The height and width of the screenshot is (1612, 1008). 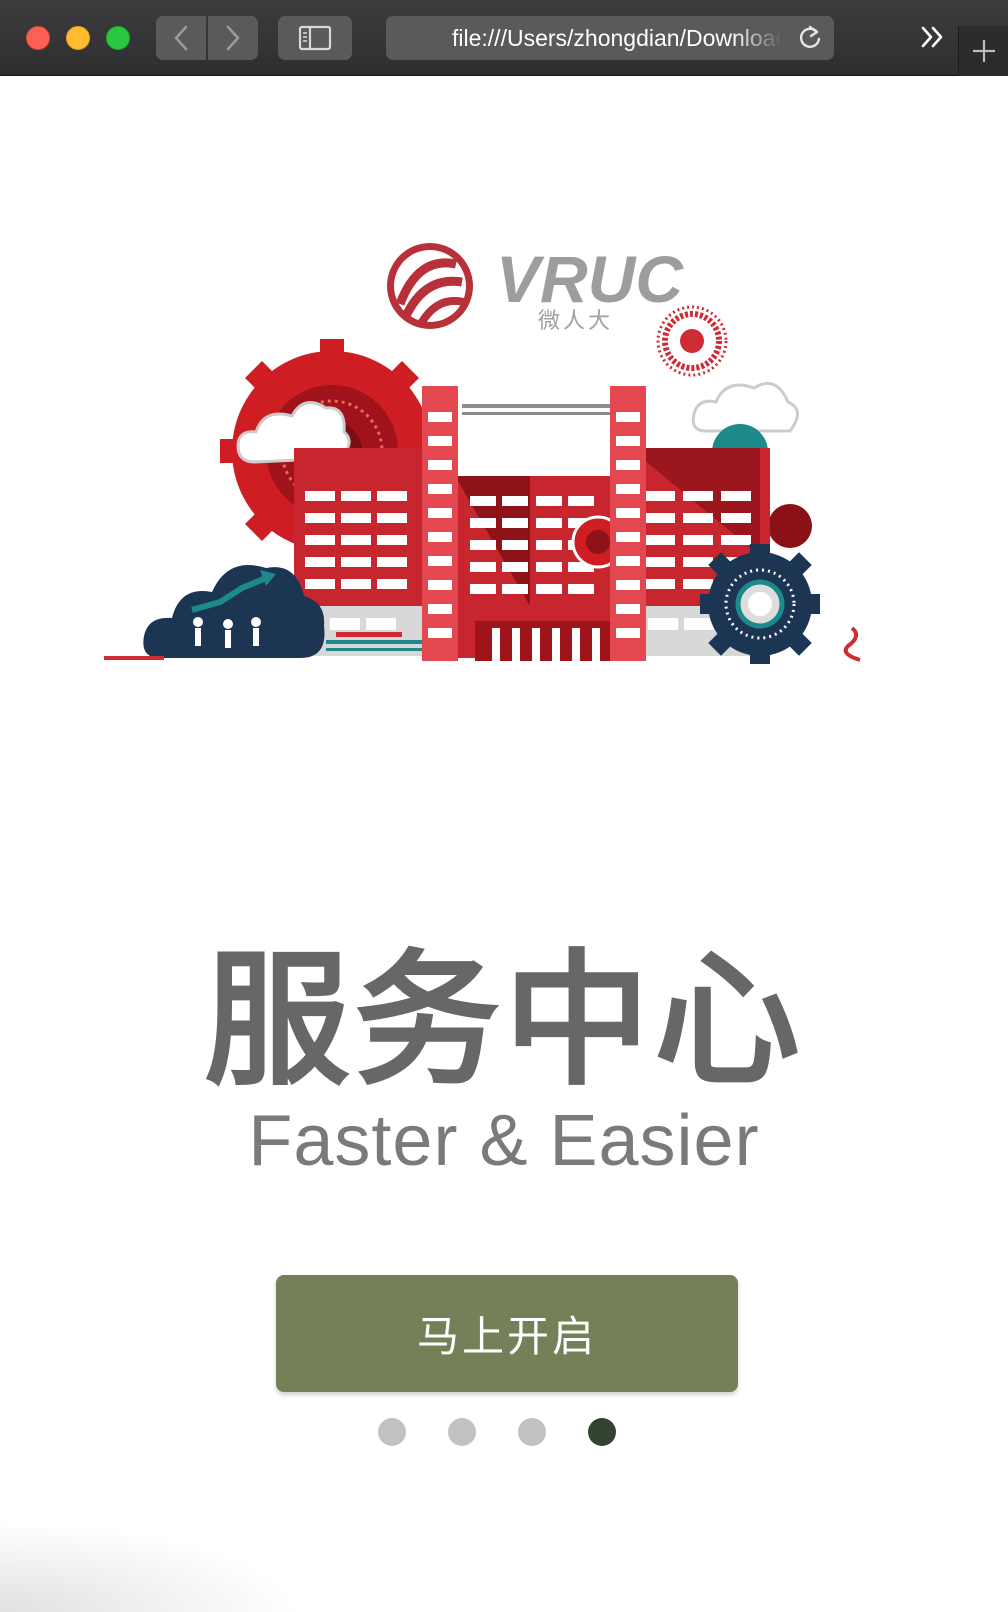 I want to click on close-window-button, so click(x=38, y=38).